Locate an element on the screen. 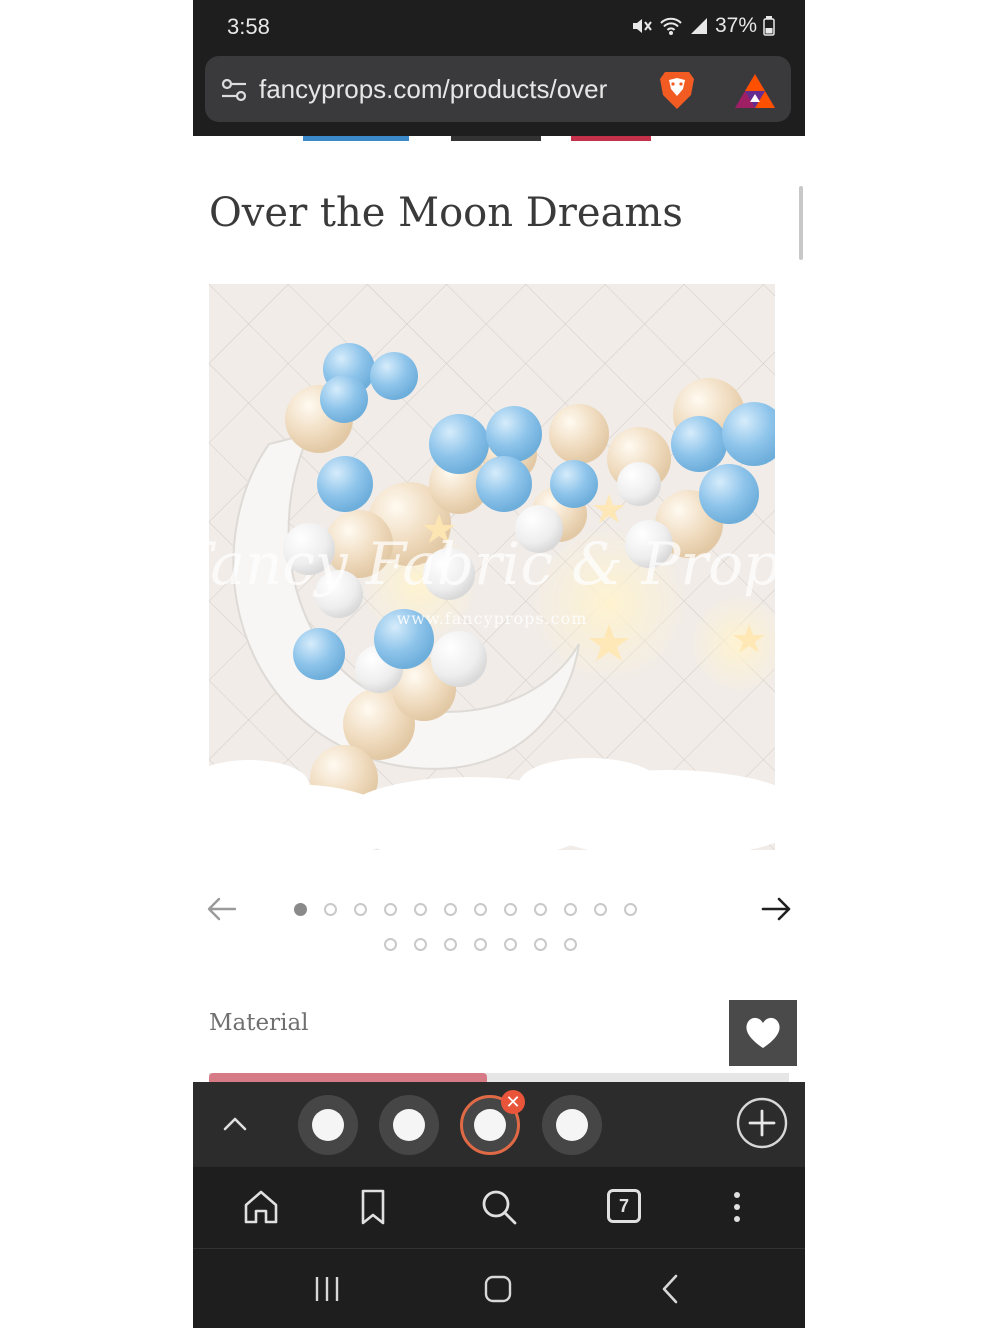 This screenshot has width=1000, height=1328. status-bar: 3:58 37% is located at coordinates (499, 27).